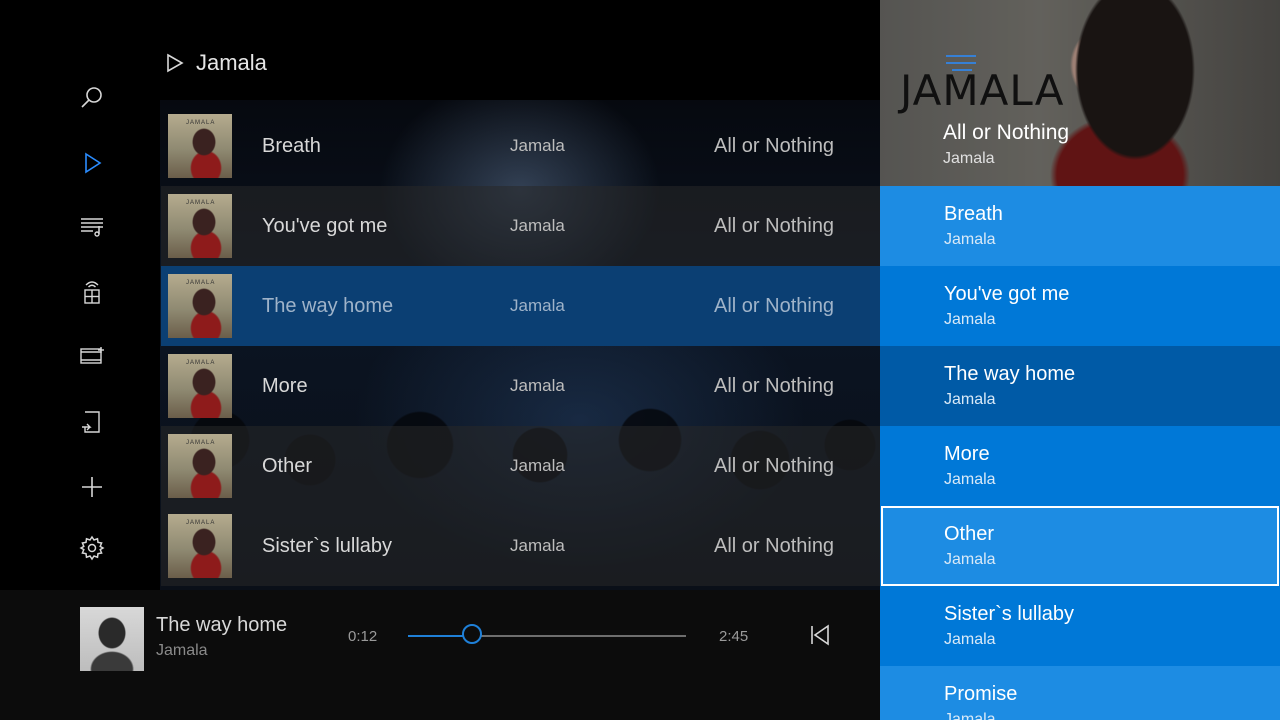 The width and height of the screenshot is (1280, 720). I want to click on progress-knob, so click(471, 634).